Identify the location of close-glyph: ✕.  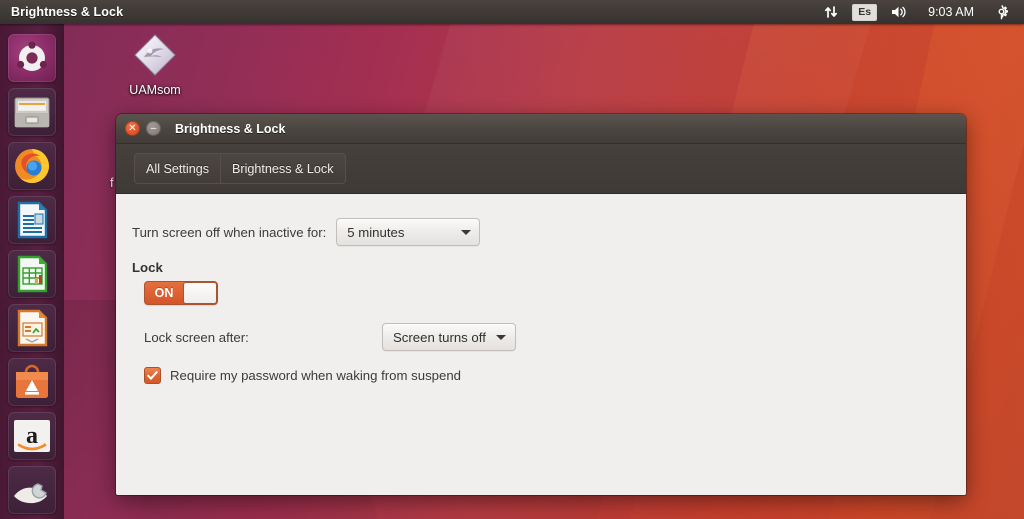
(132, 128).